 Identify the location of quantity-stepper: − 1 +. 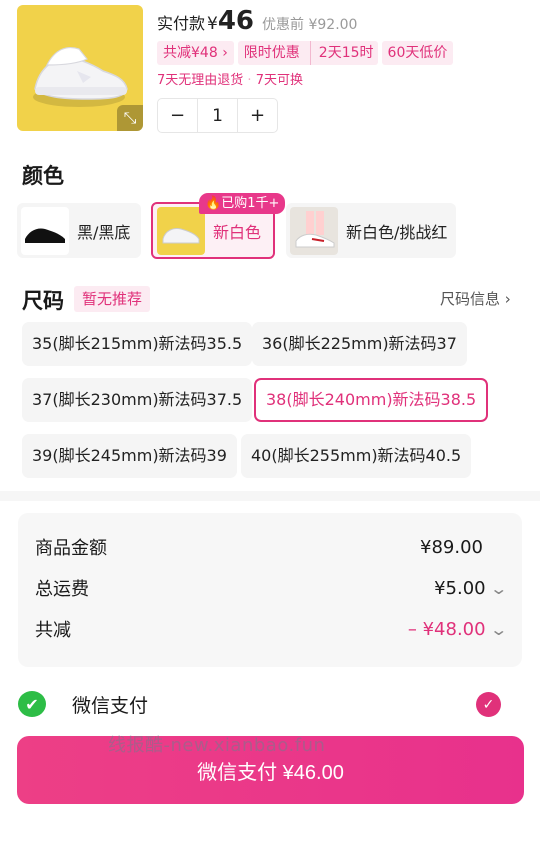
(217, 115).